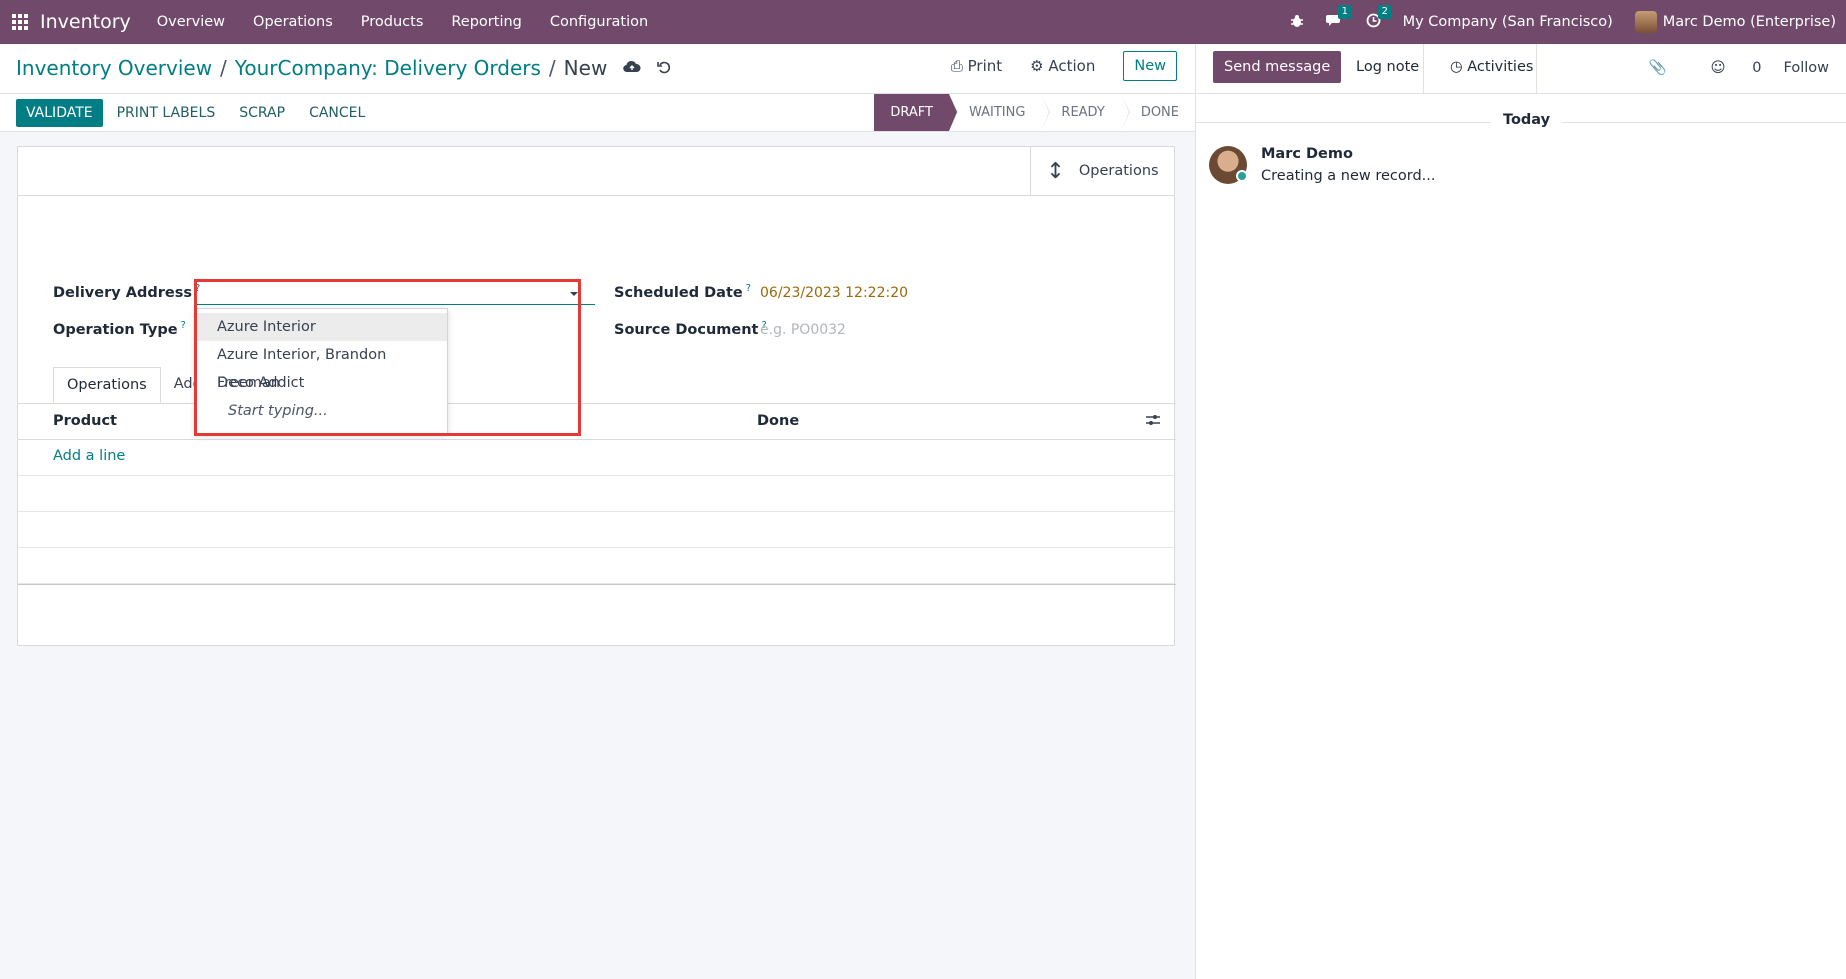  What do you see at coordinates (1384, 11) in the screenshot?
I see `activities-badge: 2` at bounding box center [1384, 11].